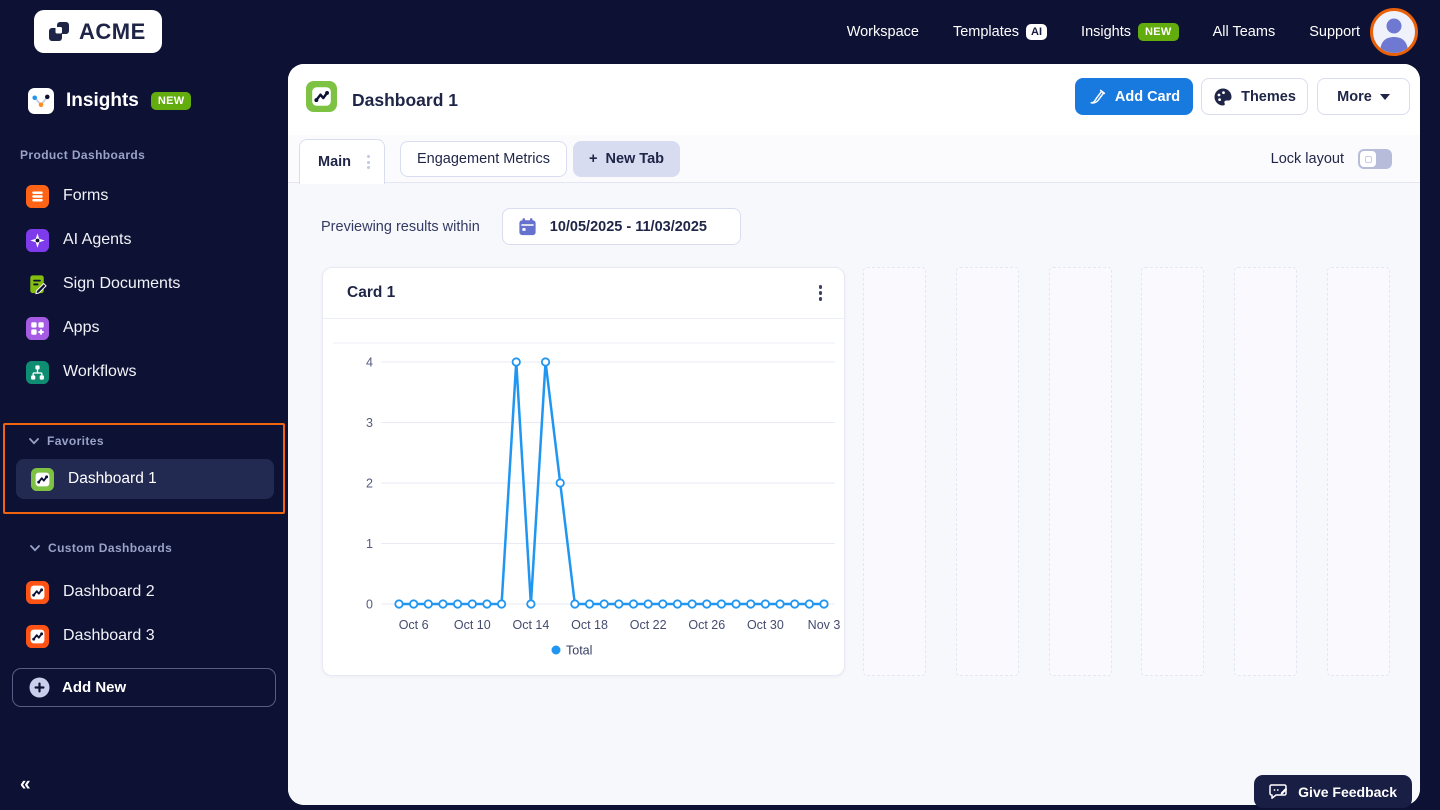 The height and width of the screenshot is (810, 1440). I want to click on svg-text: Nov 3, so click(824, 625).